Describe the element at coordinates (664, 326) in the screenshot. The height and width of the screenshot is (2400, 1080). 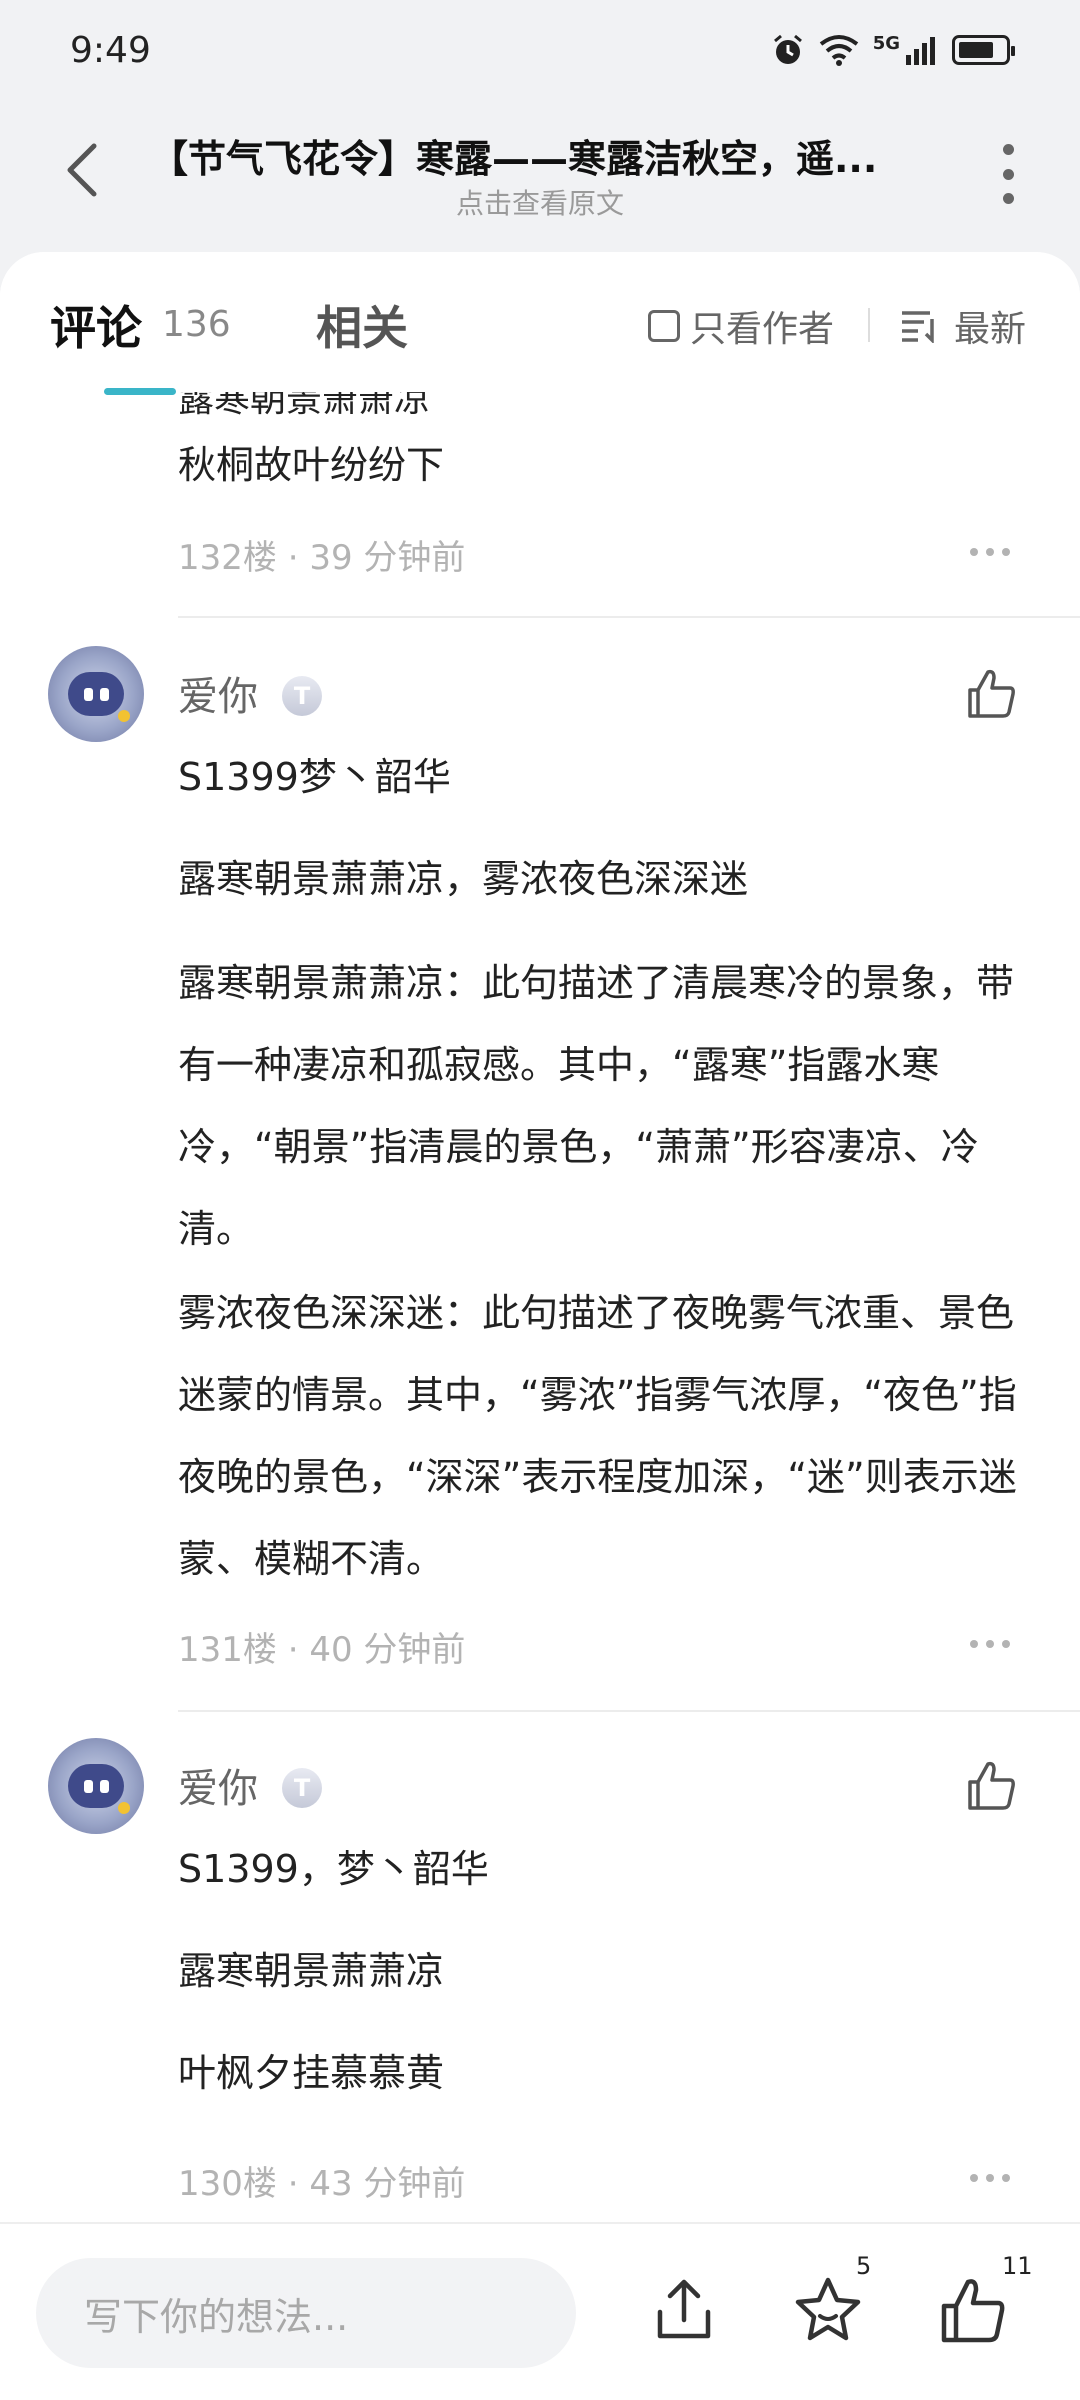
I see `checkbox-icon` at that location.